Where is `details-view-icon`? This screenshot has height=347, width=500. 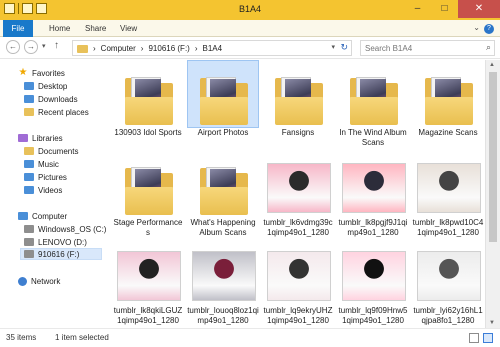 details-view-icon is located at coordinates (474, 338).